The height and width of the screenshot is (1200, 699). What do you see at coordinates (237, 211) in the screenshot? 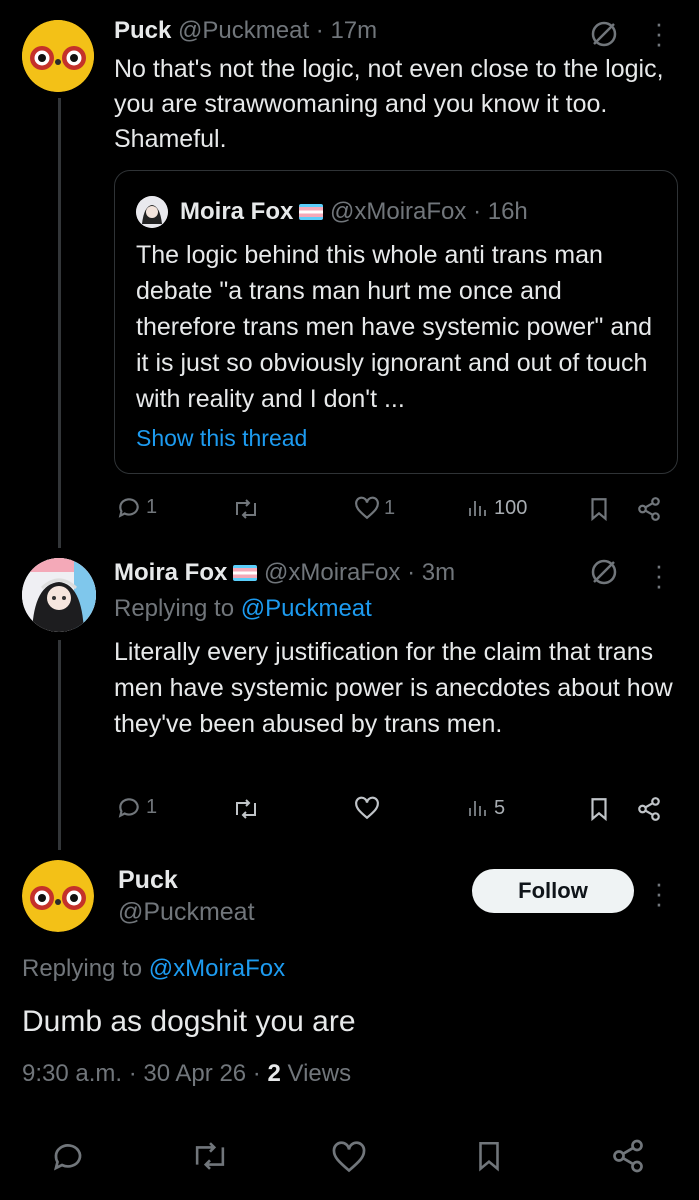
I see `quote-author-name: Moira Fox` at bounding box center [237, 211].